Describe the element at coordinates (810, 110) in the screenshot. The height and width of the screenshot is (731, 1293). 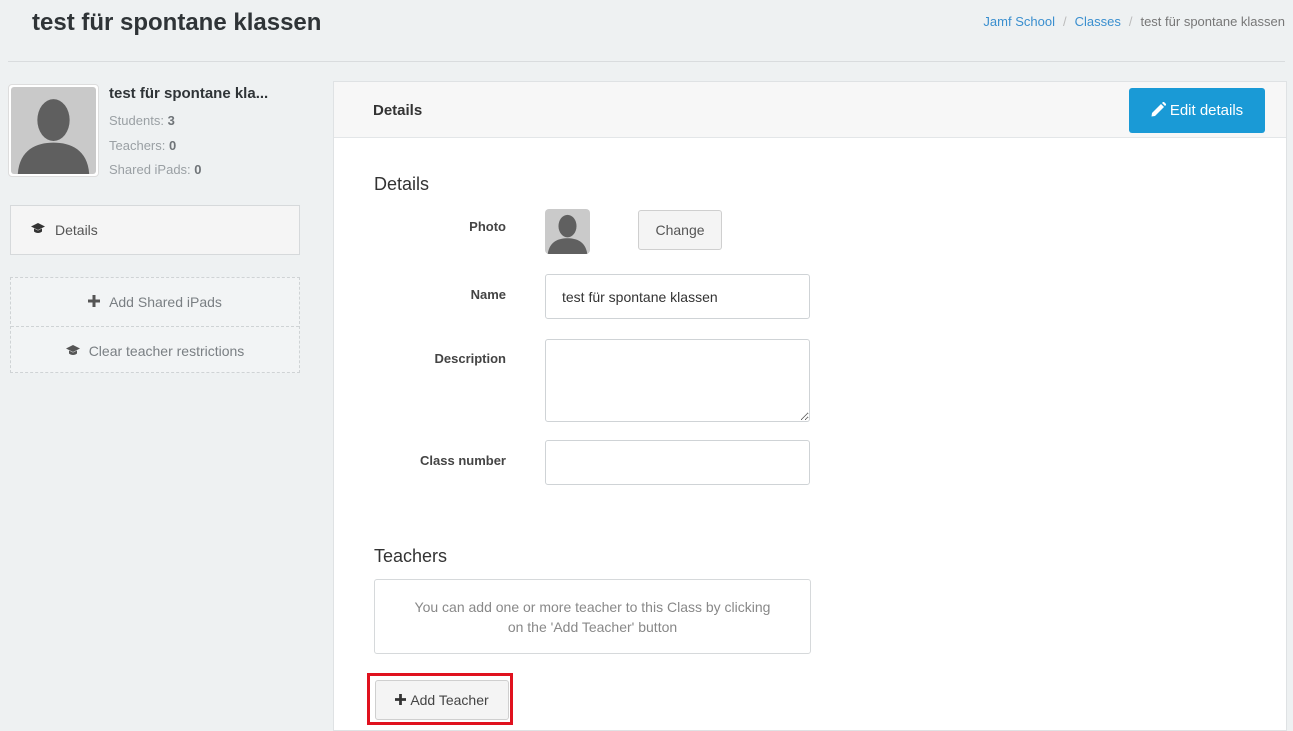
I see `panel-header: Details Edit details` at that location.